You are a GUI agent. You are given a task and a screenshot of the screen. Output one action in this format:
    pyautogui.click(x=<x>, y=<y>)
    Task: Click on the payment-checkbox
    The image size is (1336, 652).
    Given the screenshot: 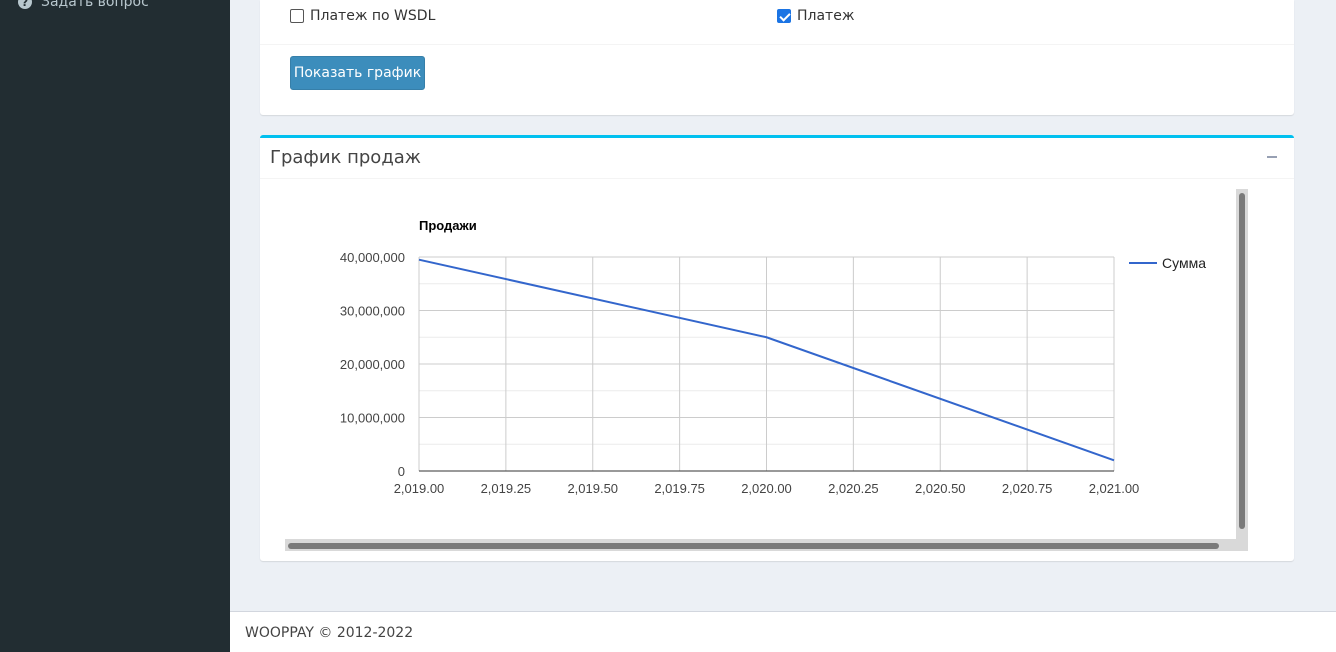 What is the action you would take?
    pyautogui.click(x=784, y=16)
    